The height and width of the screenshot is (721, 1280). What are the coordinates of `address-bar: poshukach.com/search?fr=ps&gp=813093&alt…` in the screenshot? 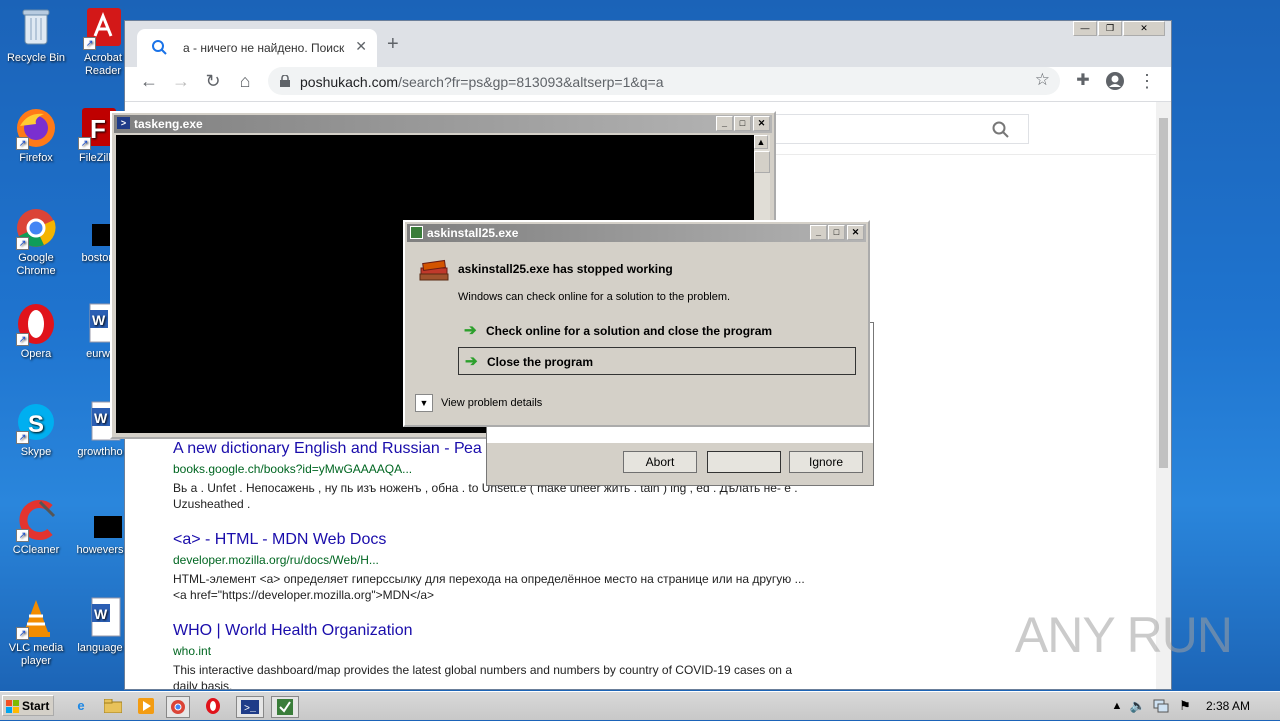 It's located at (664, 81).